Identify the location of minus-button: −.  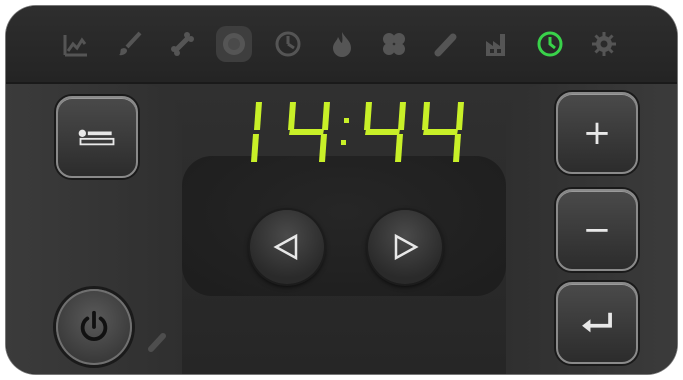
(597, 230).